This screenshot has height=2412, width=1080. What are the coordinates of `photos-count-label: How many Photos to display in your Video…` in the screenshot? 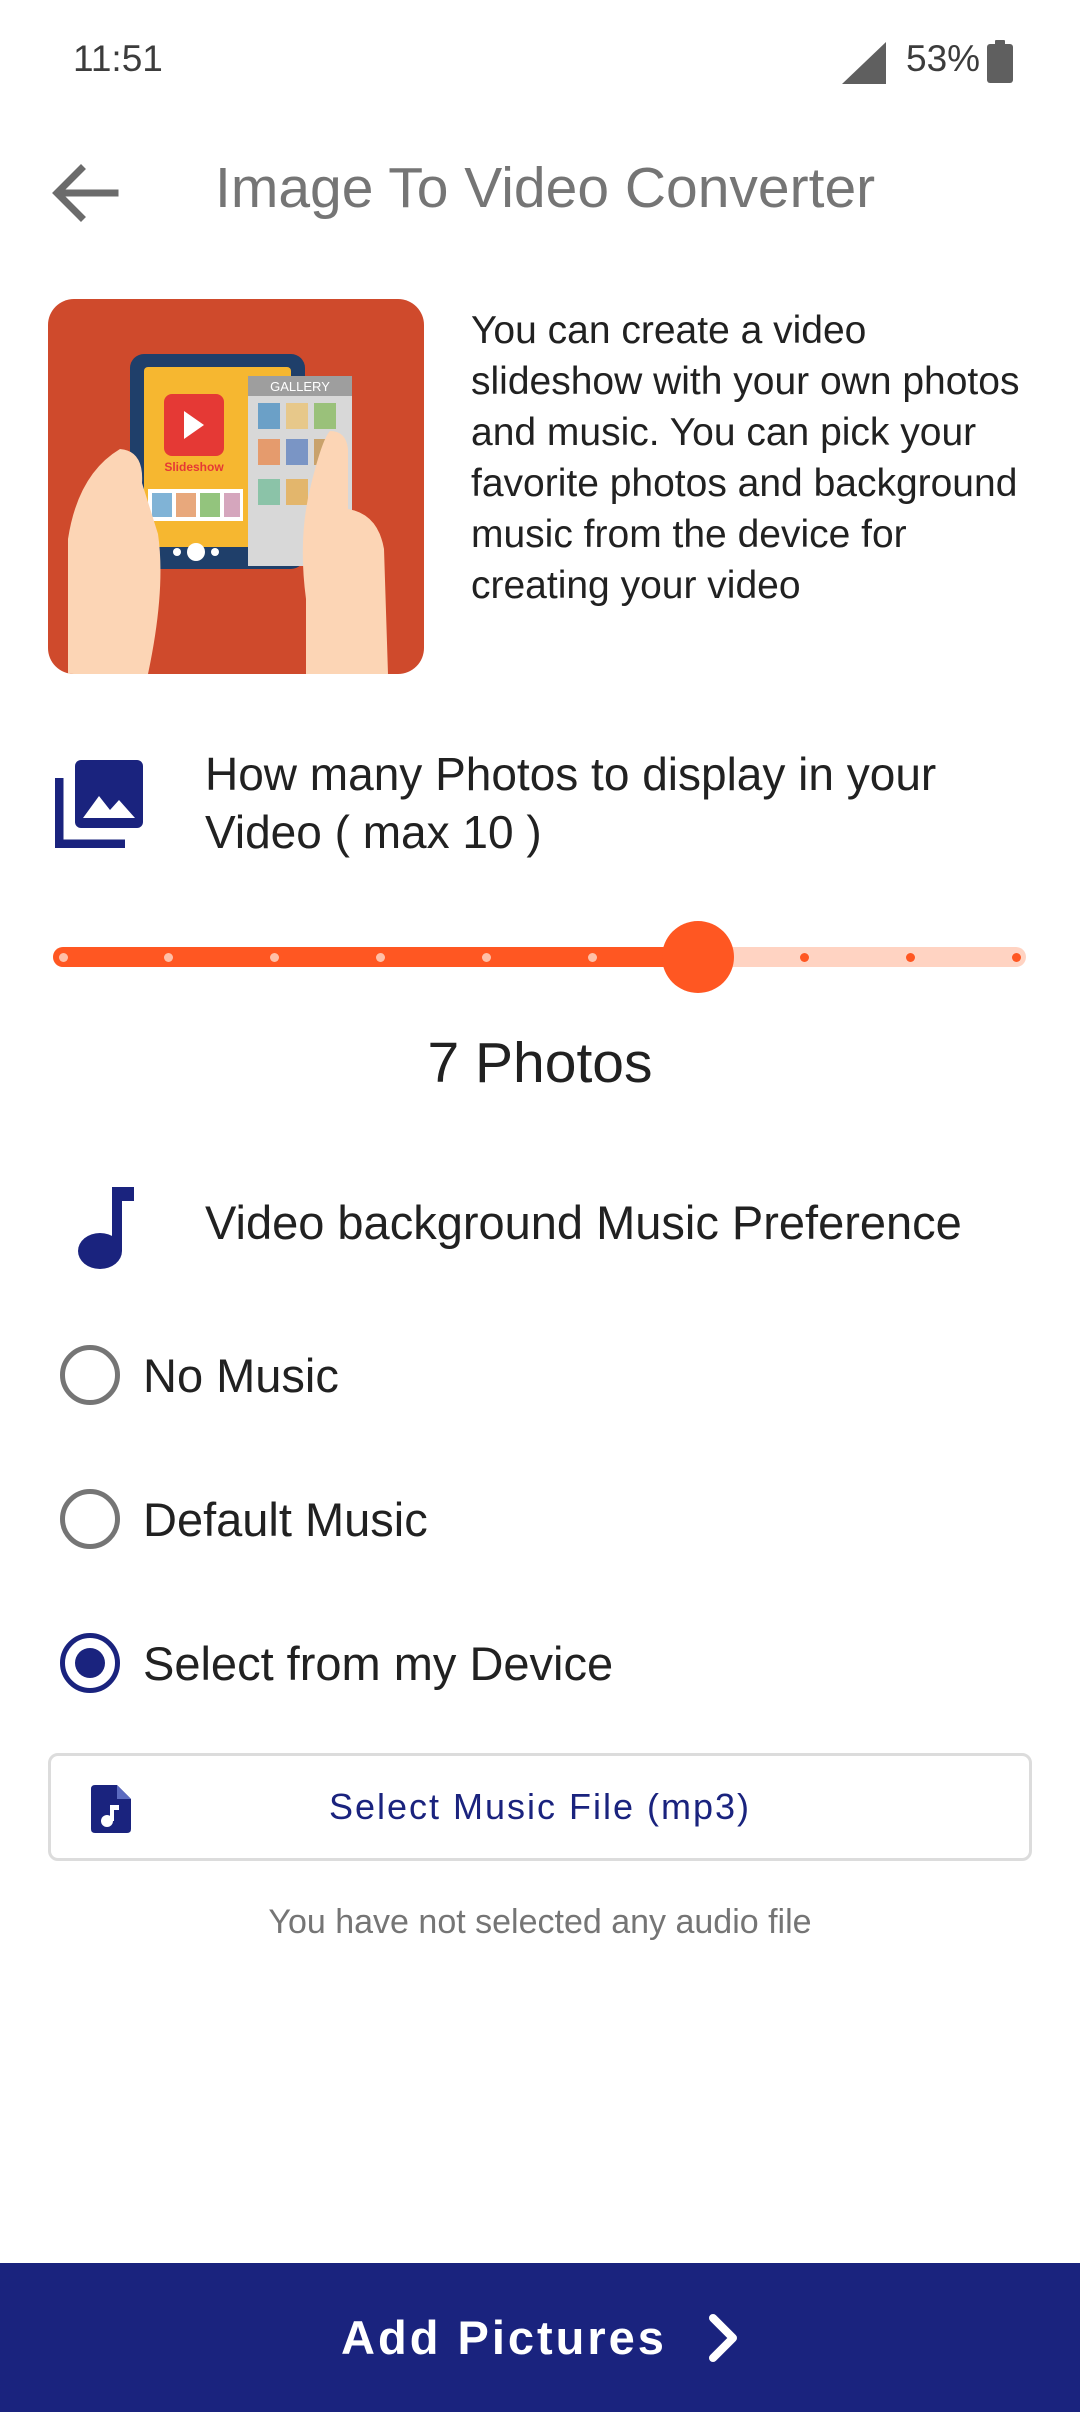 It's located at (571, 803).